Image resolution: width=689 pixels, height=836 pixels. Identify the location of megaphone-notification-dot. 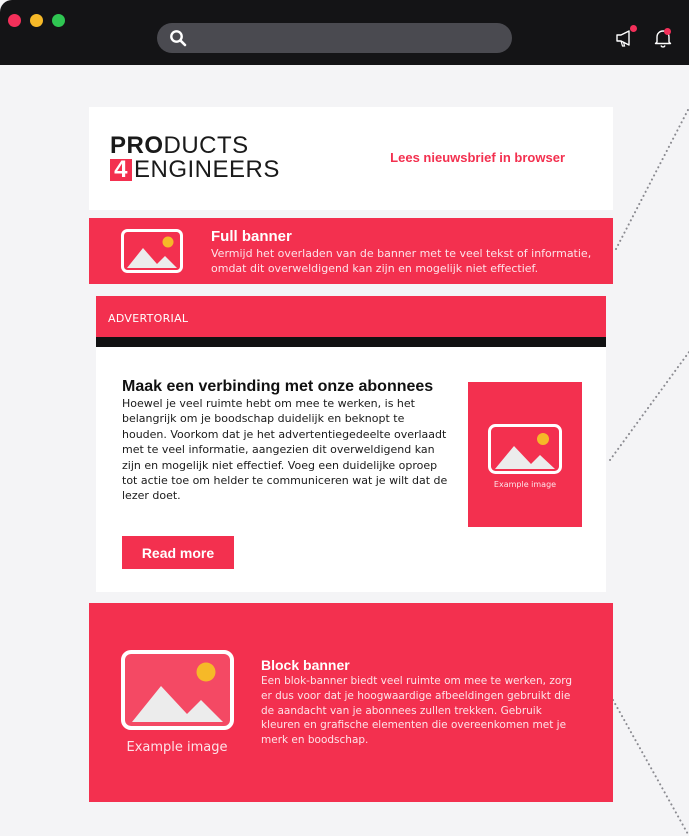
(633, 28).